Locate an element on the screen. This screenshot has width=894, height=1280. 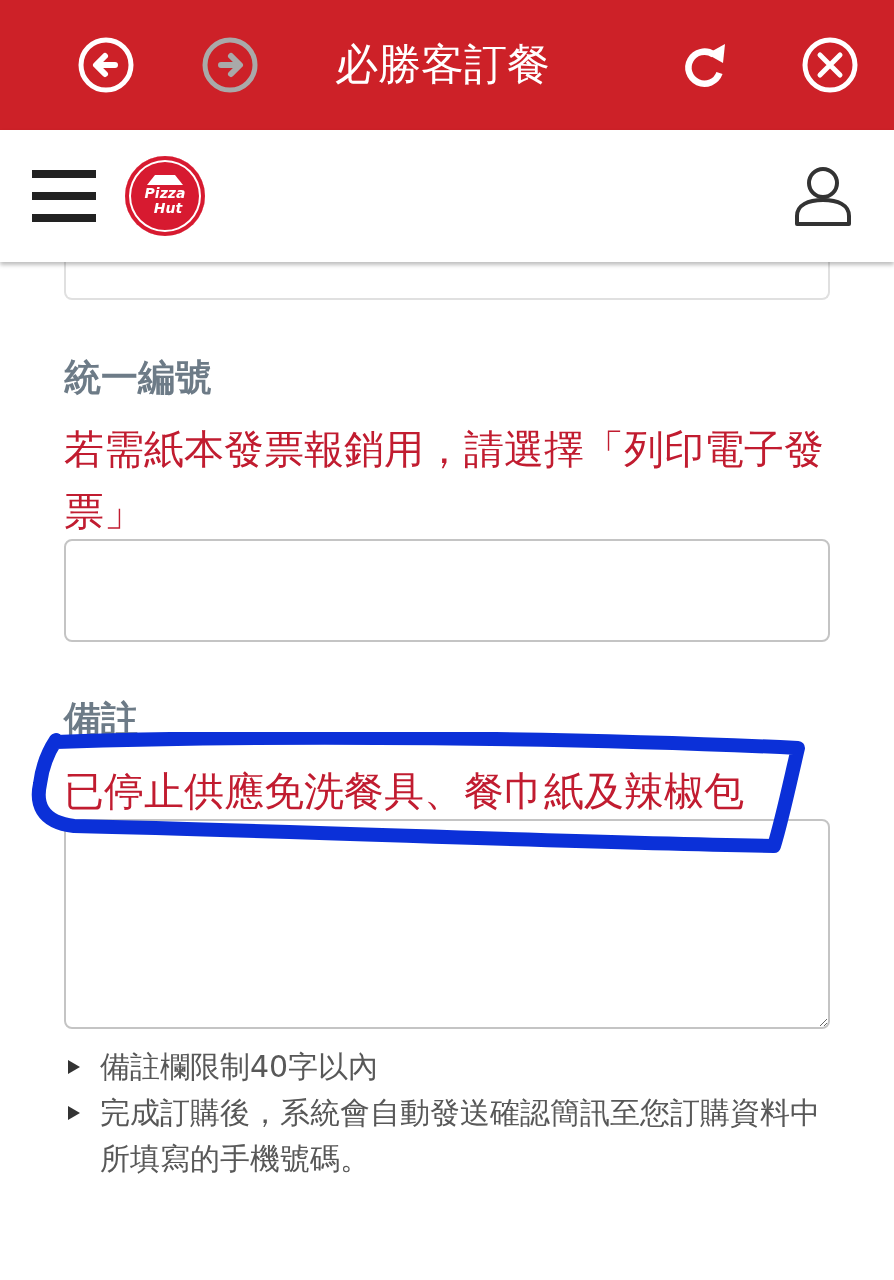
field-hint: 已停止供應免洗餐具、餐巾紙及辣椒包 is located at coordinates (404, 791).